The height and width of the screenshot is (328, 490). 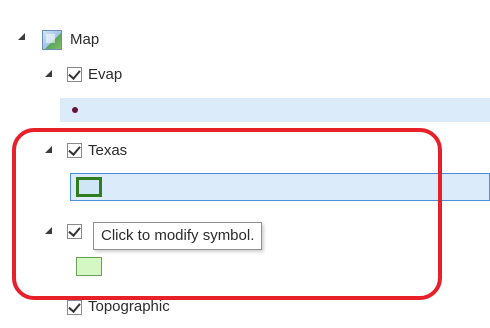 What do you see at coordinates (52, 40) in the screenshot?
I see `map-icon` at bounding box center [52, 40].